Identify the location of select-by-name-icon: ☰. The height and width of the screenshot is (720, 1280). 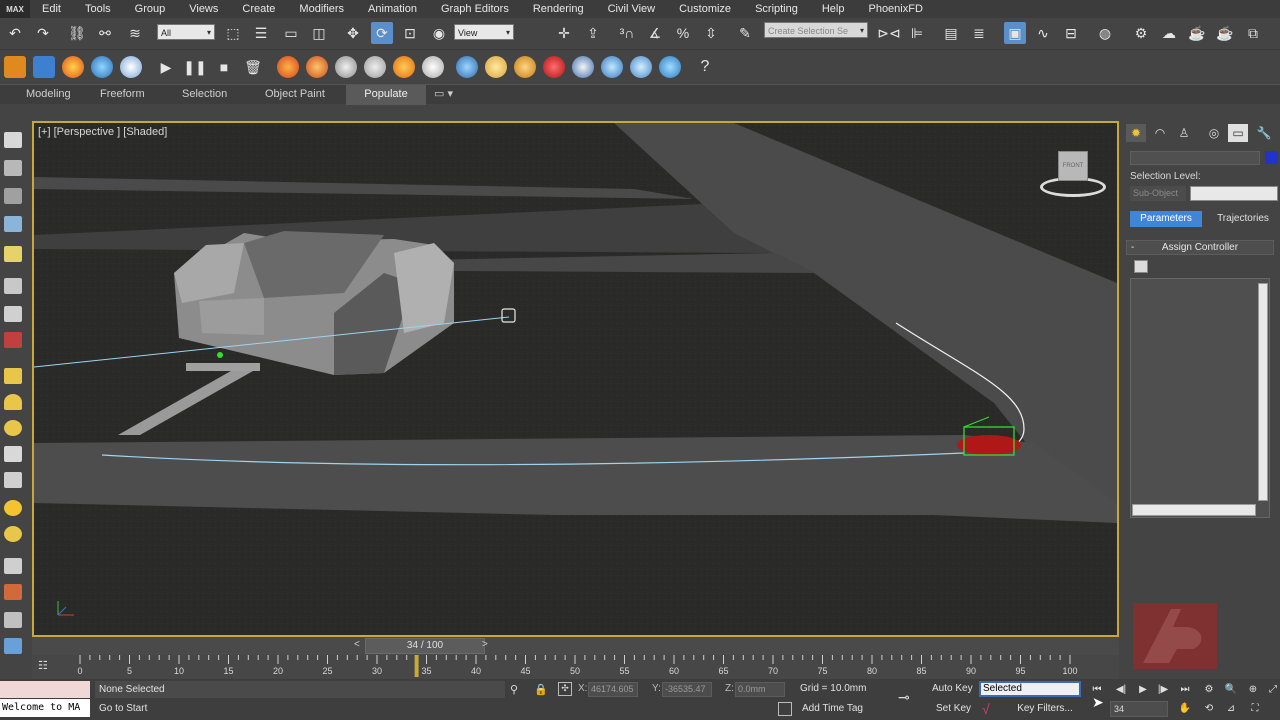
(261, 33).